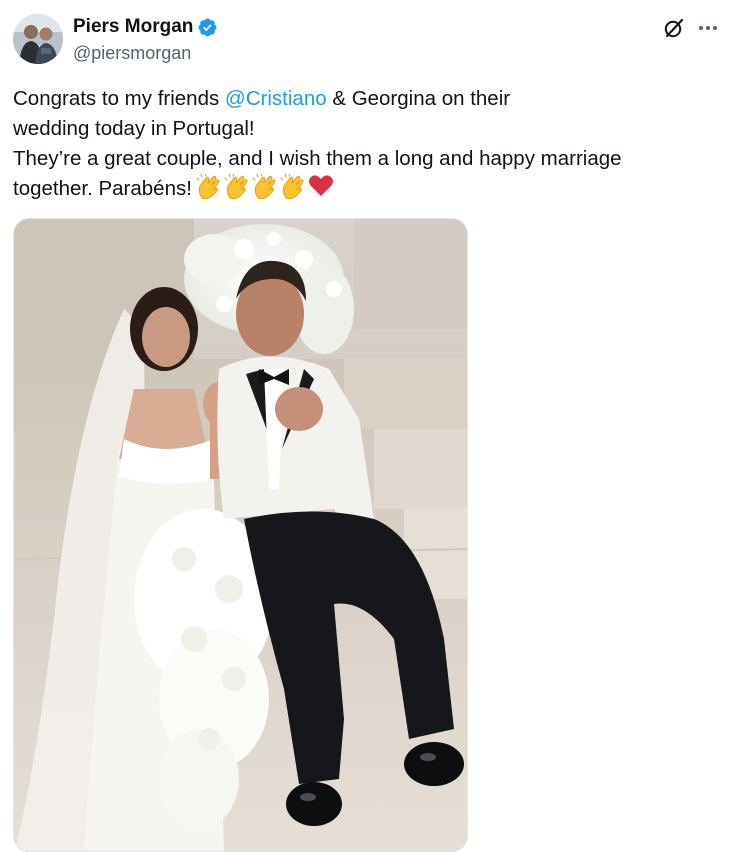  What do you see at coordinates (353, 189) in the screenshot?
I see `tweet-line-4: together. Parabéns!` at bounding box center [353, 189].